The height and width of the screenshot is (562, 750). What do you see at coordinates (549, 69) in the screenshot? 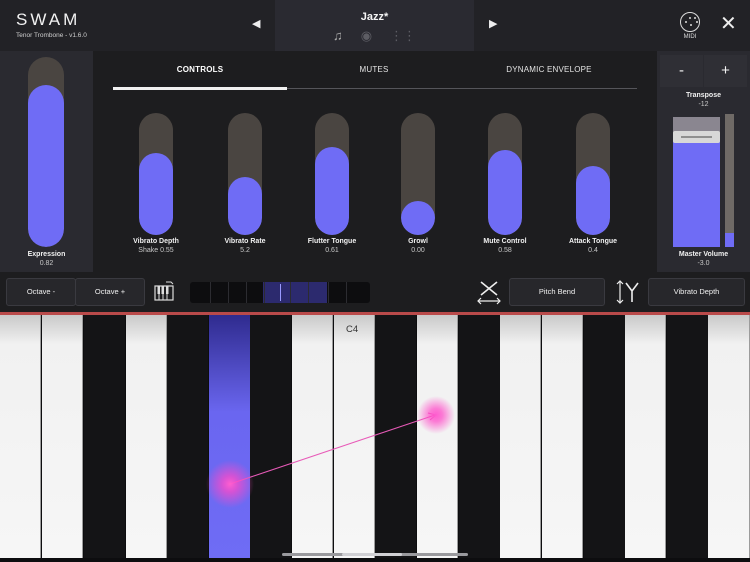
I see `tab-dynamic-envelope: DYNAMIC ENVELOPE` at bounding box center [549, 69].